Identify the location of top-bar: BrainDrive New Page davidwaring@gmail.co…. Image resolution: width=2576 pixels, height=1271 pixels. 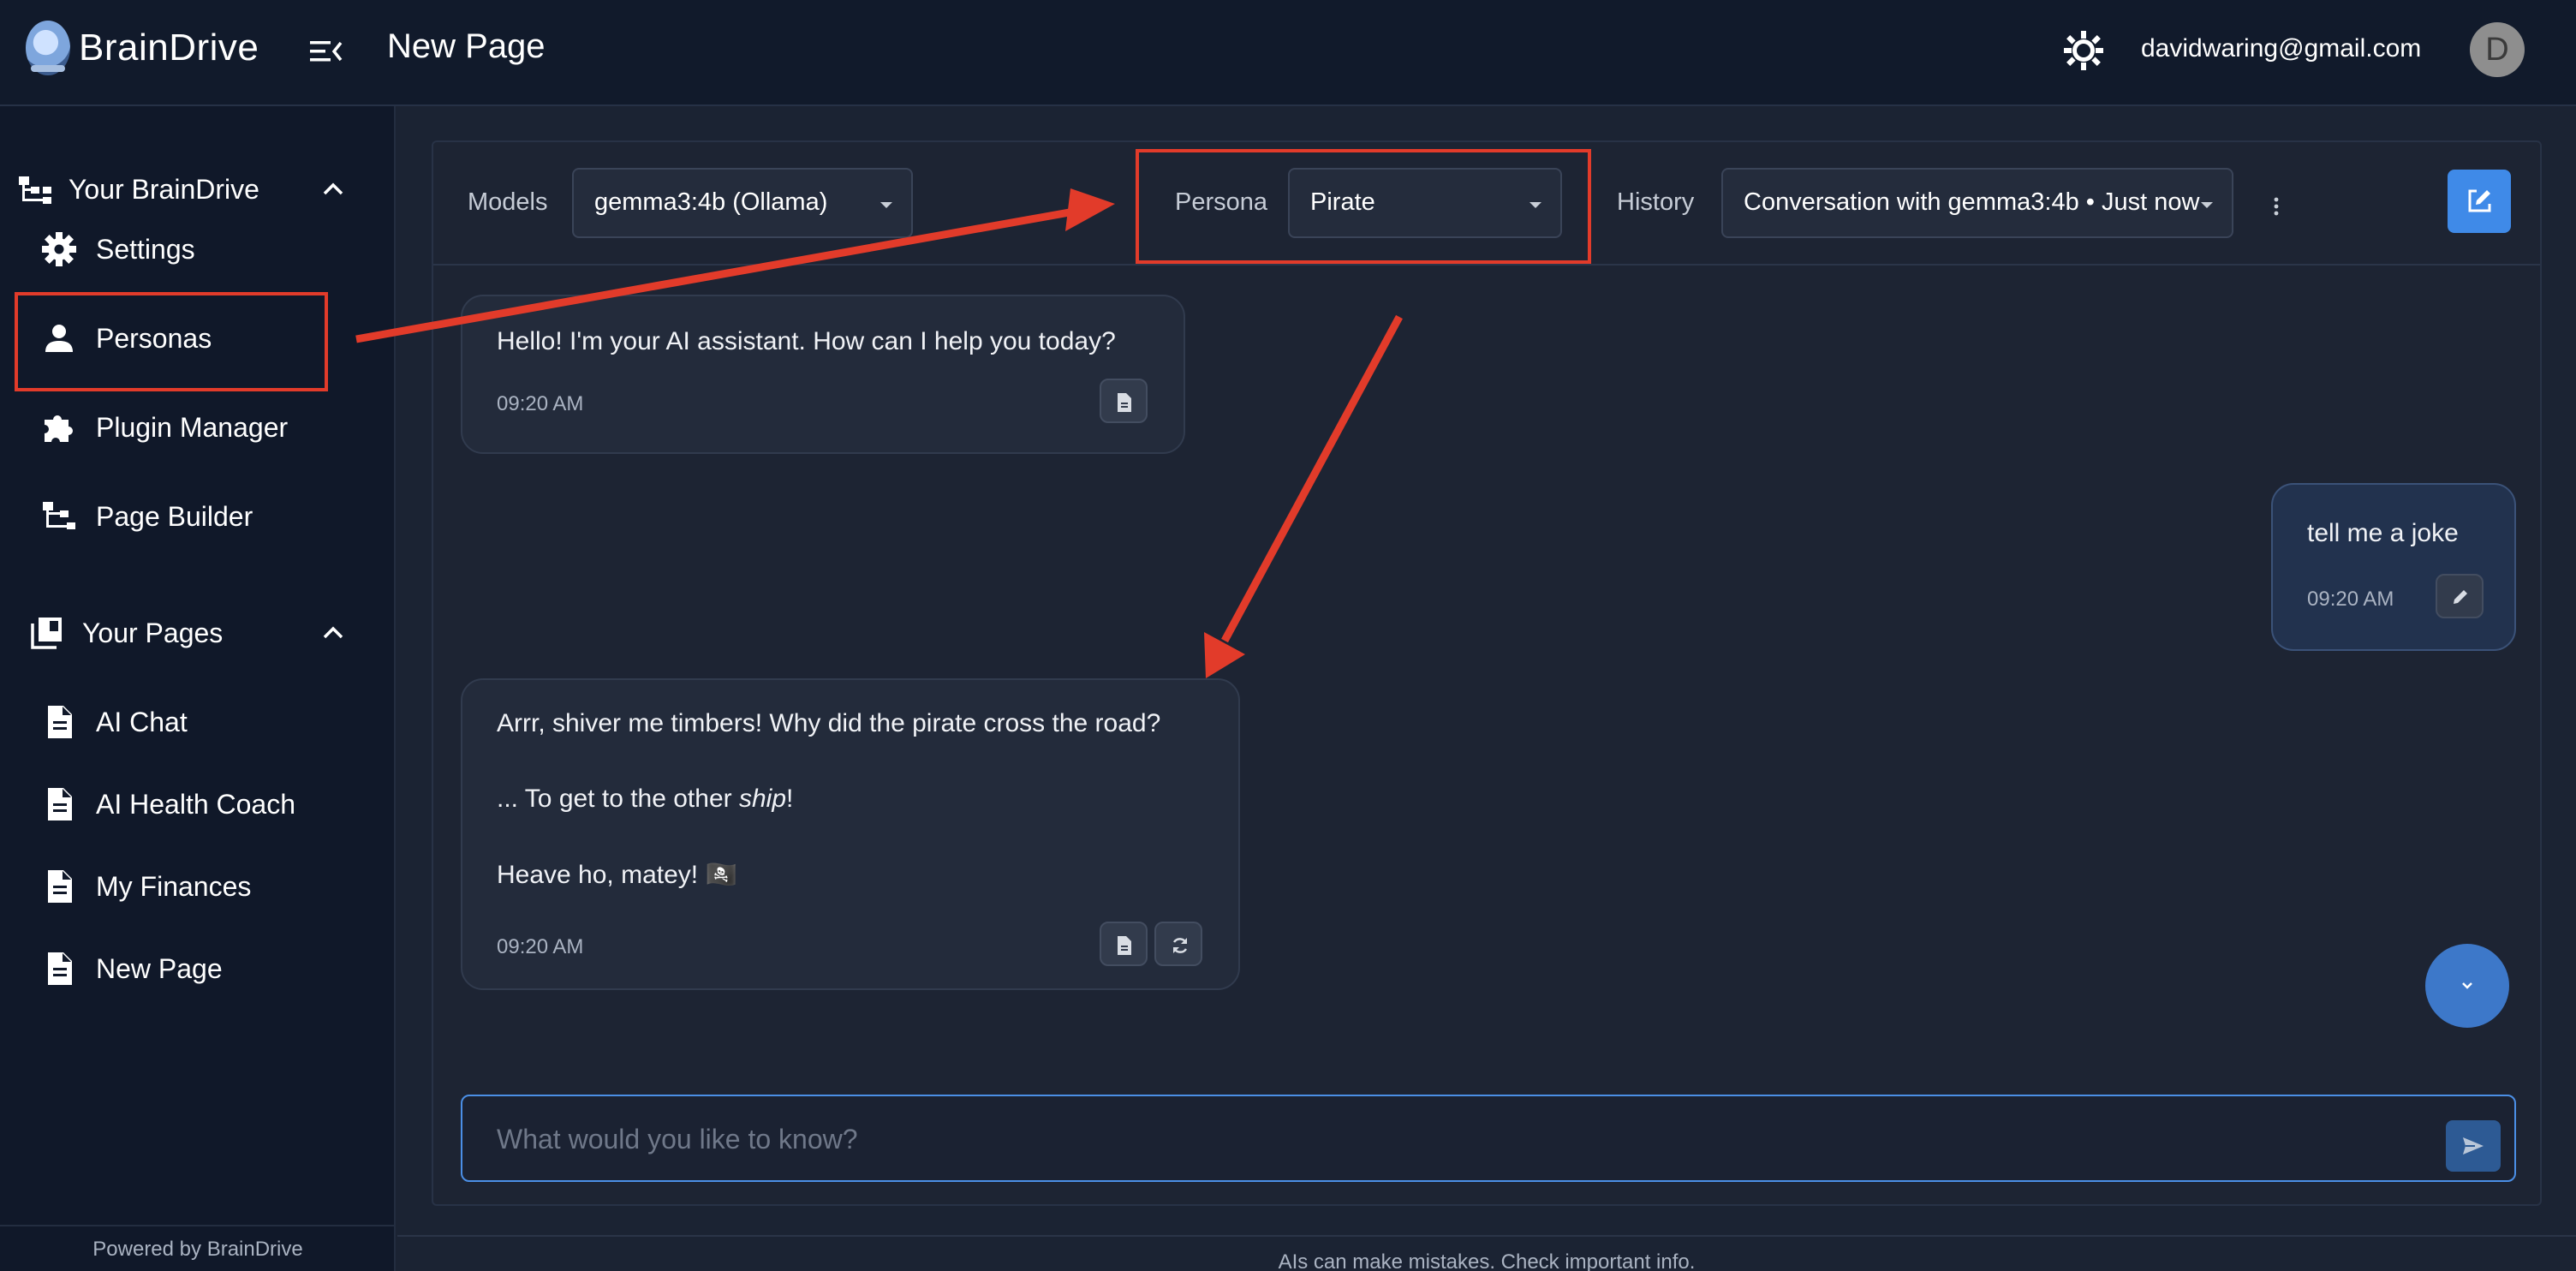
(1288, 53).